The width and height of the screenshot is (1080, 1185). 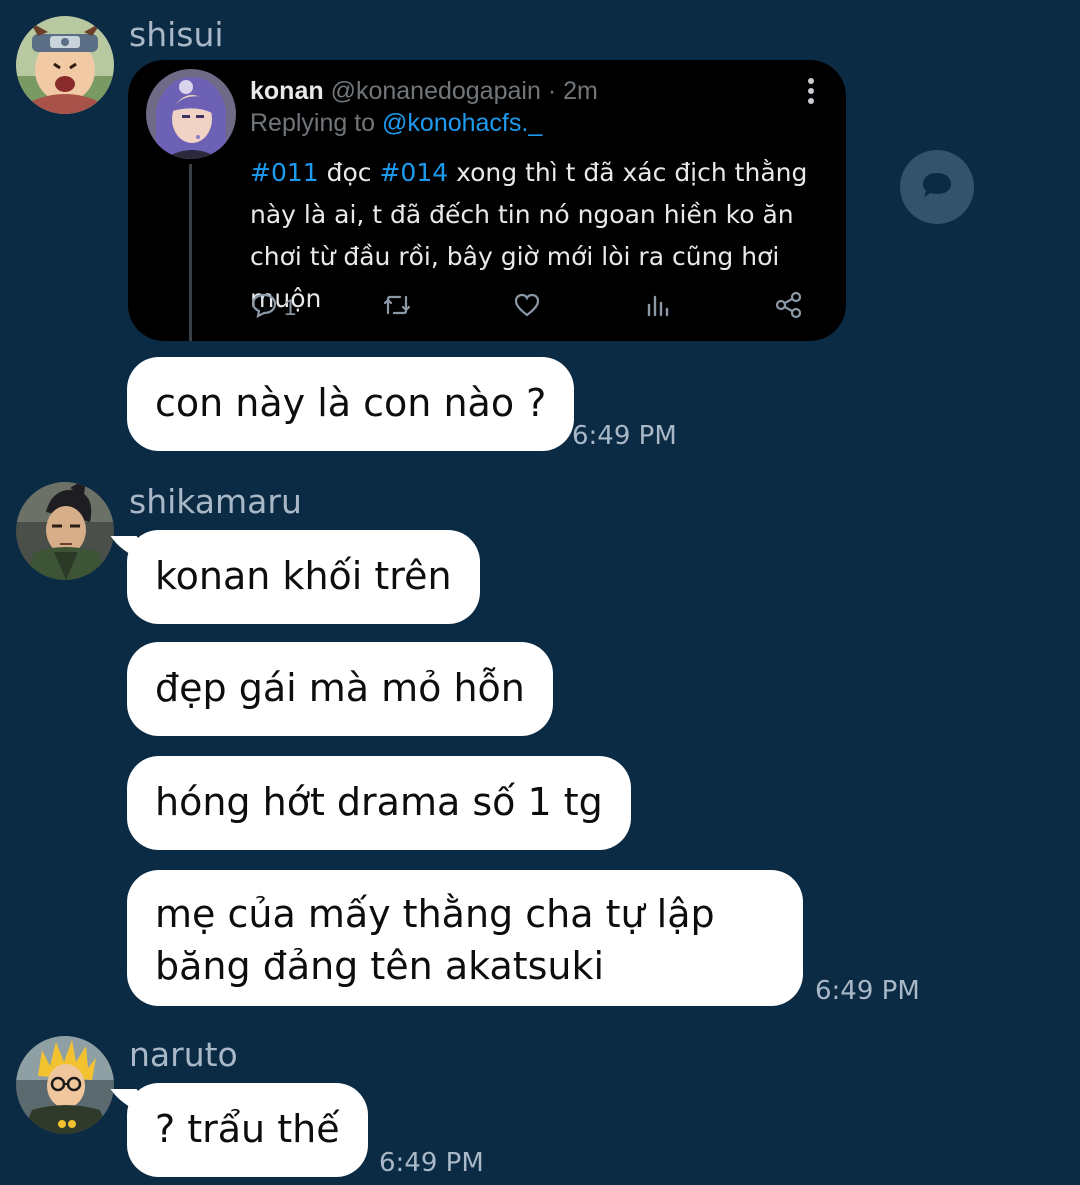 What do you see at coordinates (183, 1054) in the screenshot?
I see `sender-name: naruto` at bounding box center [183, 1054].